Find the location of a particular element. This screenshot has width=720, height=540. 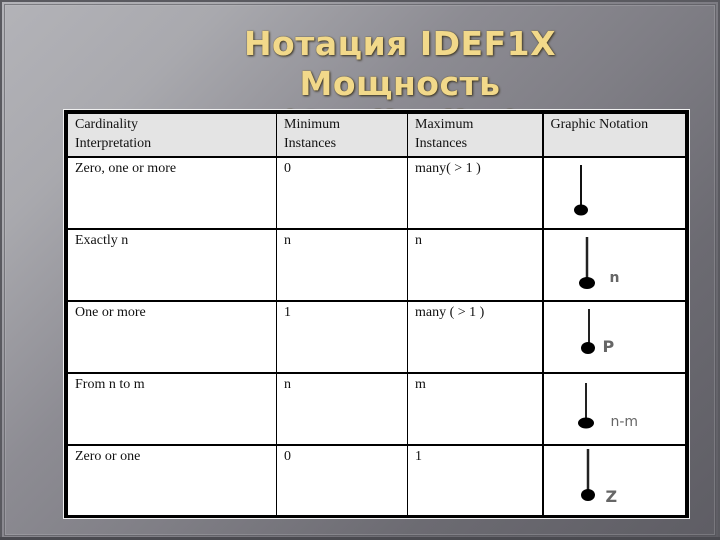

notation-label: P is located at coordinates (608, 346).